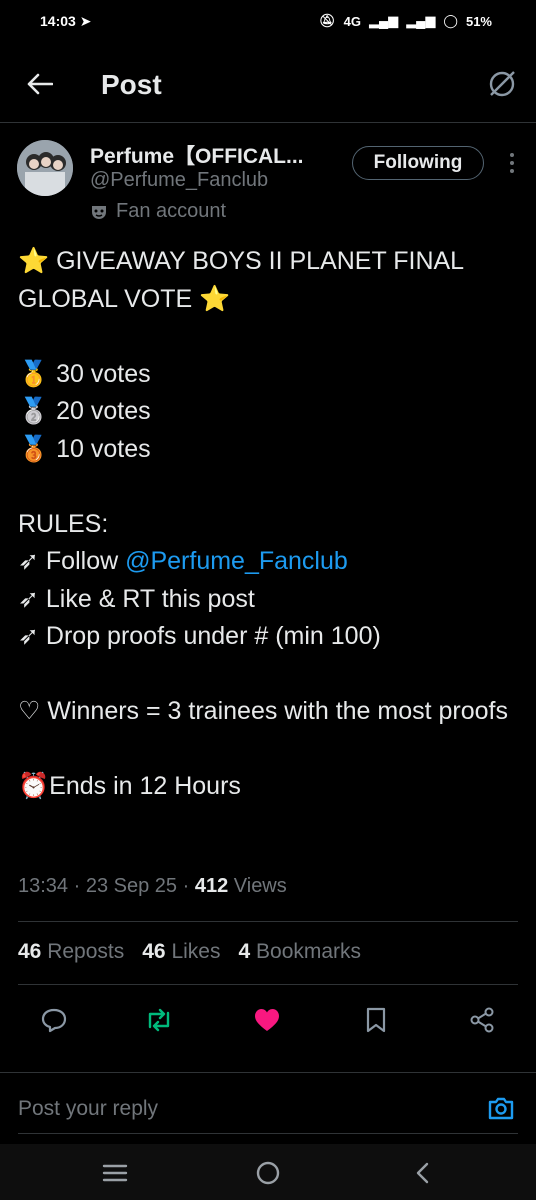  I want to click on more-button, so click(512, 163).